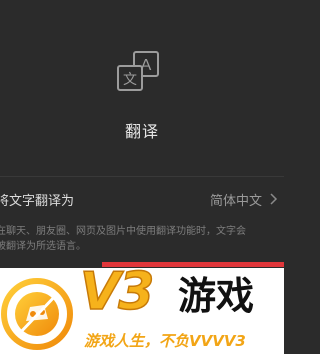  What do you see at coordinates (140, 239) in the screenshot?
I see `setting-description: 在聊天、朋友圈、网页及图片中使用翻译功能时，文字会 被翻译为所选语言。` at bounding box center [140, 239].